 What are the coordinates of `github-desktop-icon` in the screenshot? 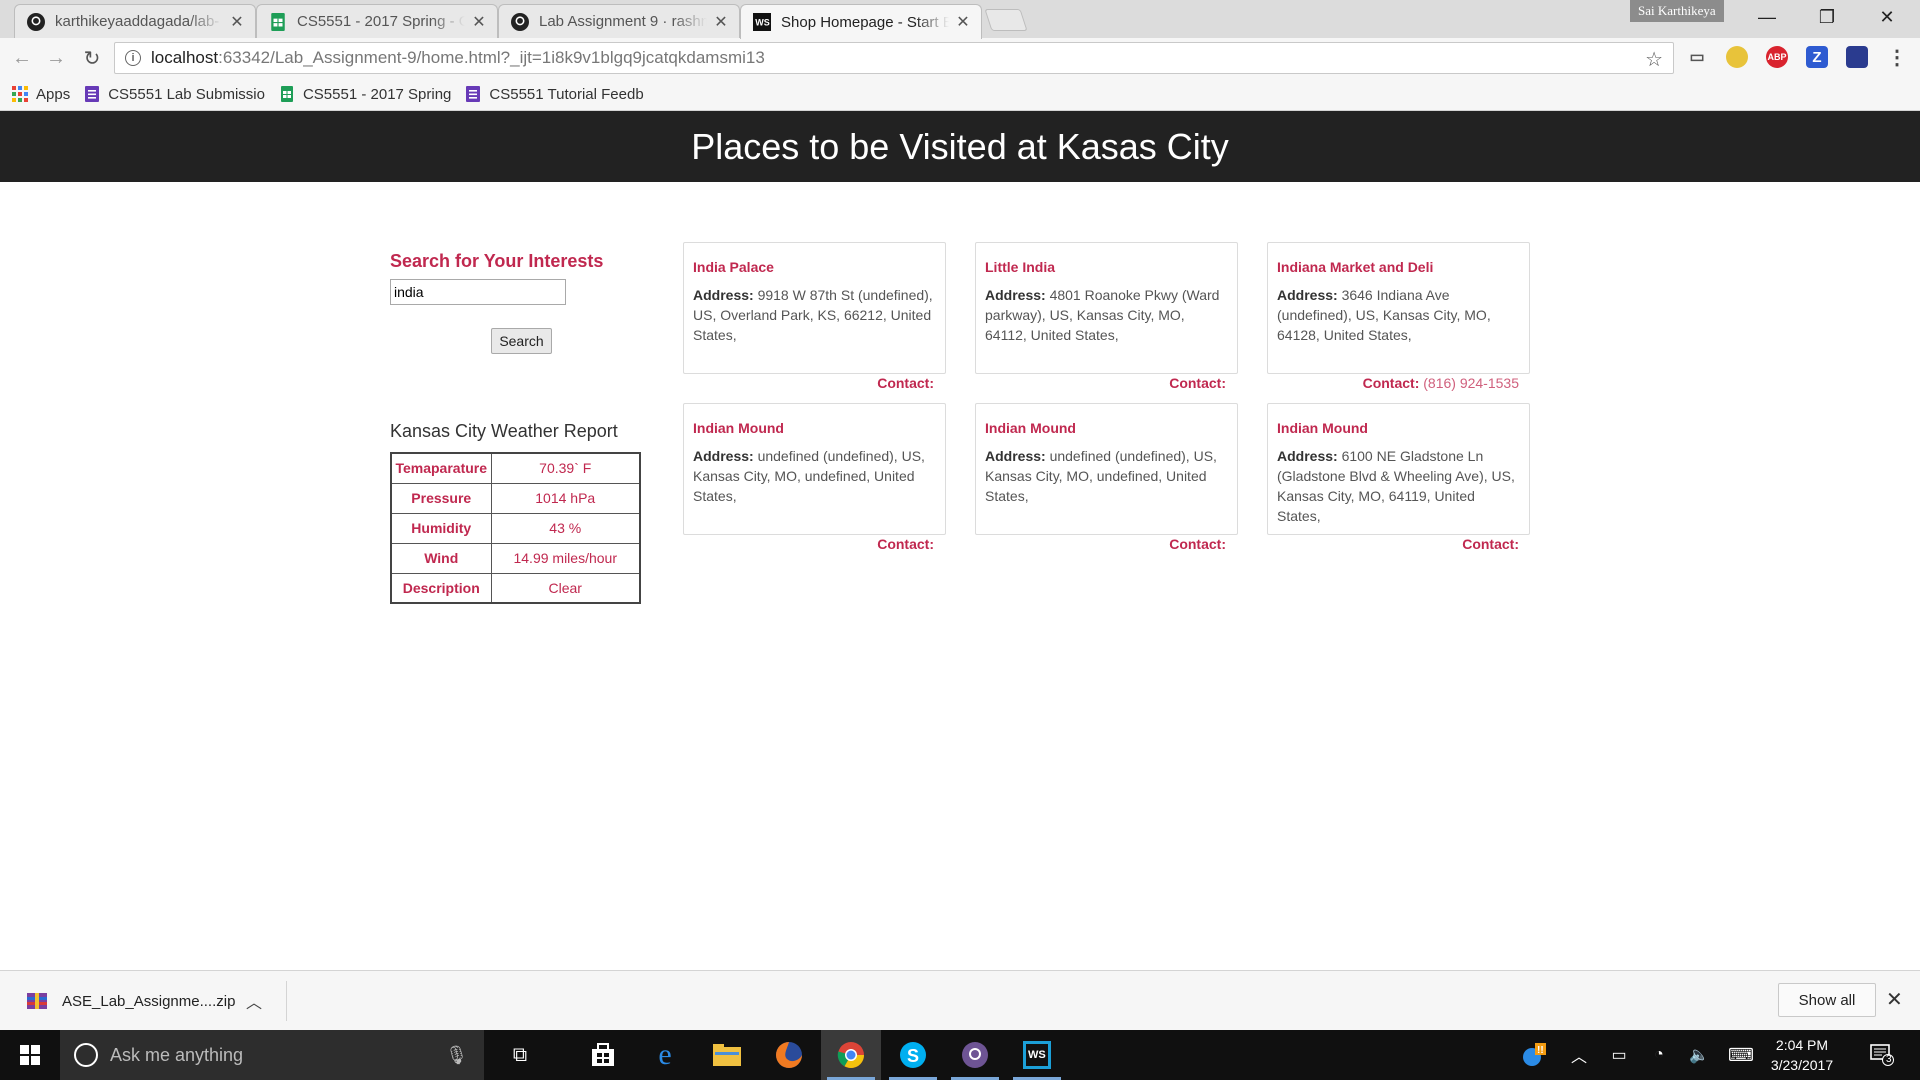 It's located at (975, 1055).